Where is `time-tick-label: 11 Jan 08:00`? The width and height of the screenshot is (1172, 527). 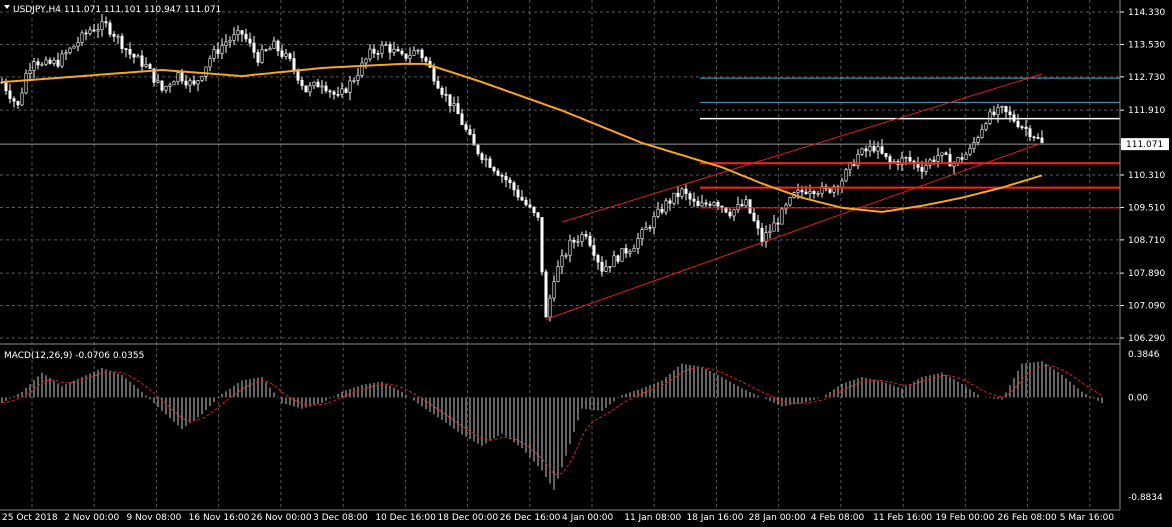
time-tick-label: 11 Jan 08:00 is located at coordinates (652, 518).